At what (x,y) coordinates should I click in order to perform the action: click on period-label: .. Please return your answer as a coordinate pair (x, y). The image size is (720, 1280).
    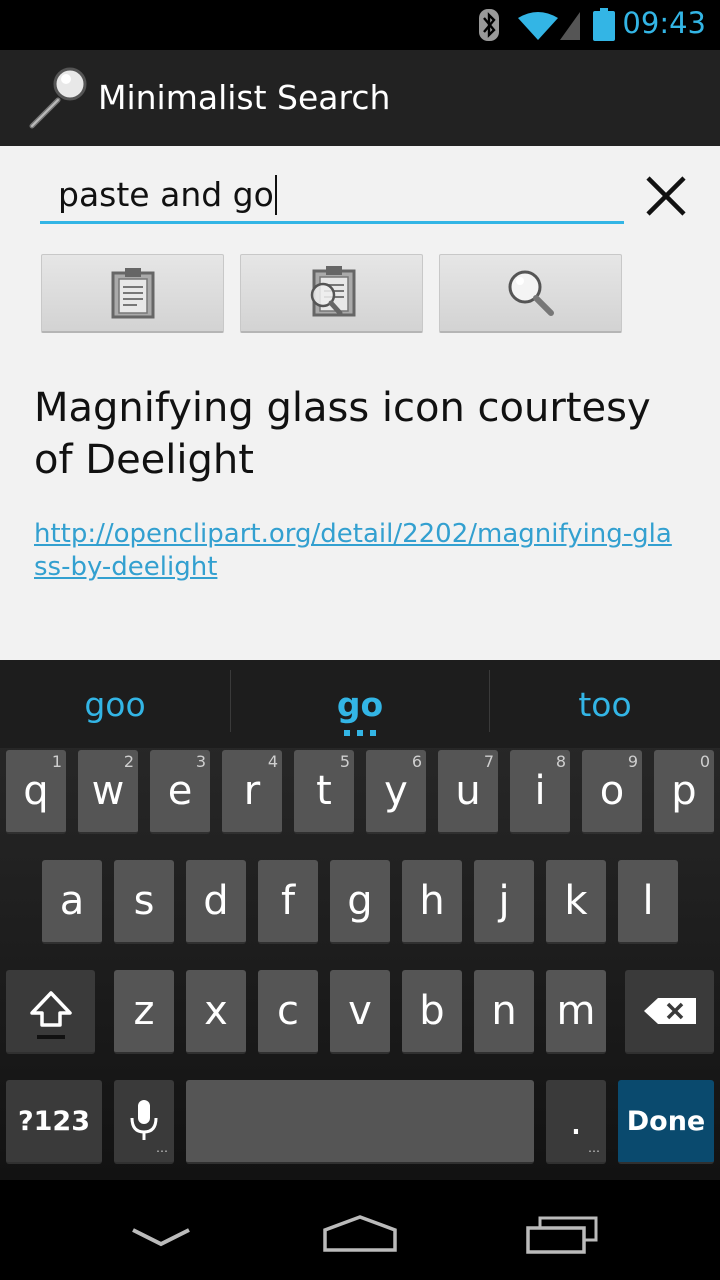
    Looking at the image, I should click on (576, 1121).